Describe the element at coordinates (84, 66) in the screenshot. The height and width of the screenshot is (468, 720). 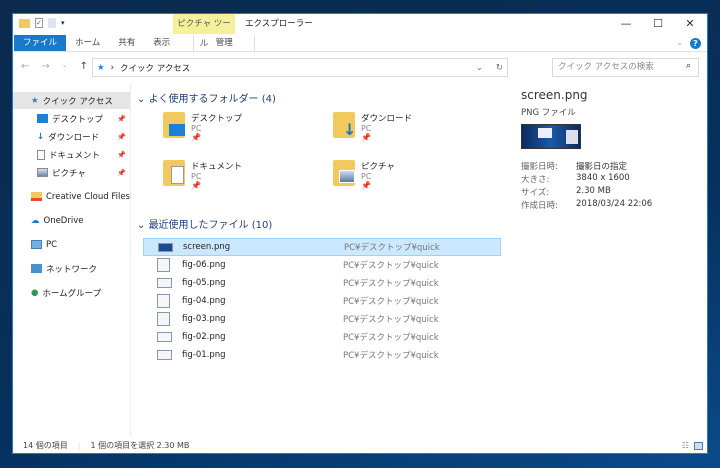
I see `up-icon: ↑` at that location.